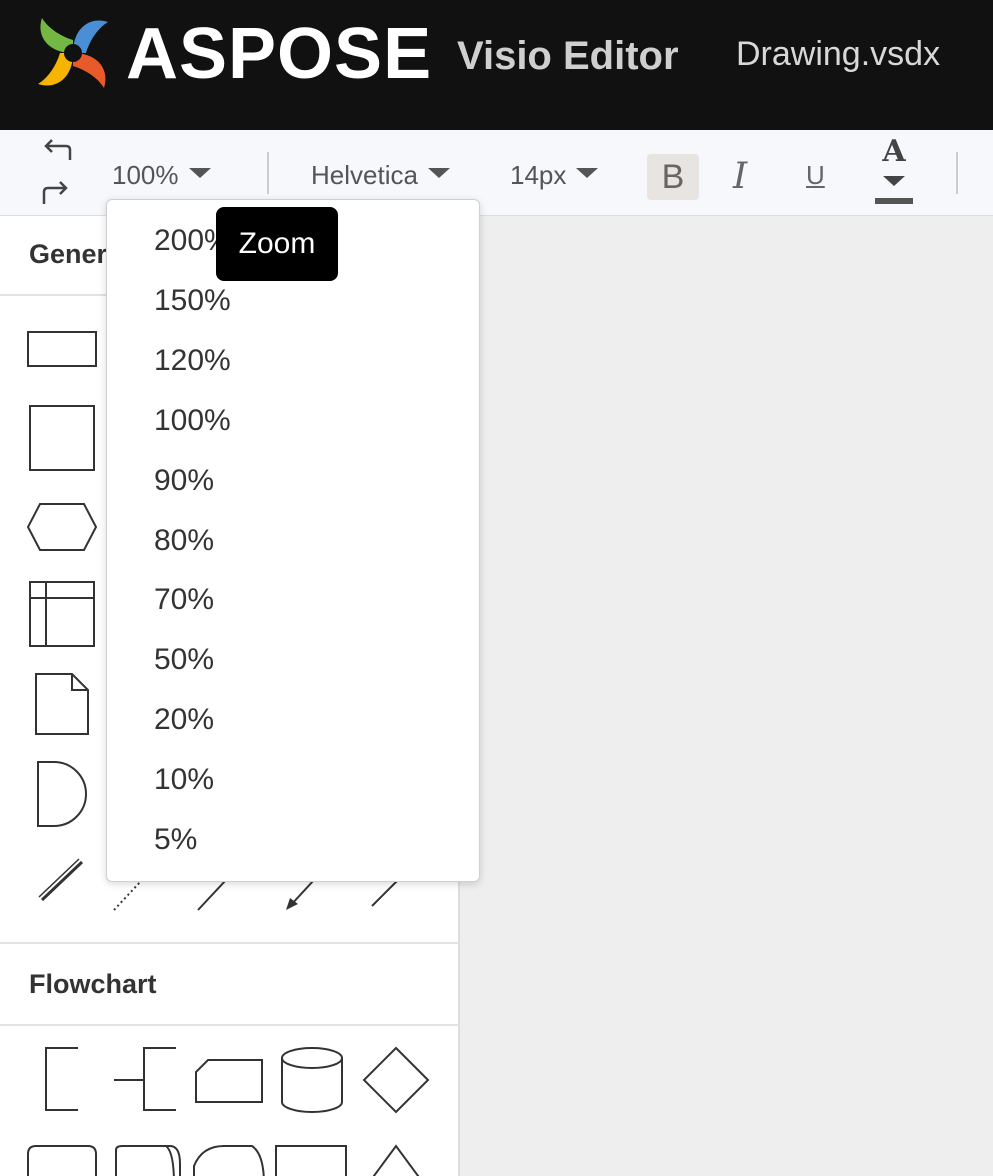 This screenshot has height=1176, width=993. What do you see at coordinates (73, 53) in the screenshot?
I see `aspose-swirl-logo-icon` at bounding box center [73, 53].